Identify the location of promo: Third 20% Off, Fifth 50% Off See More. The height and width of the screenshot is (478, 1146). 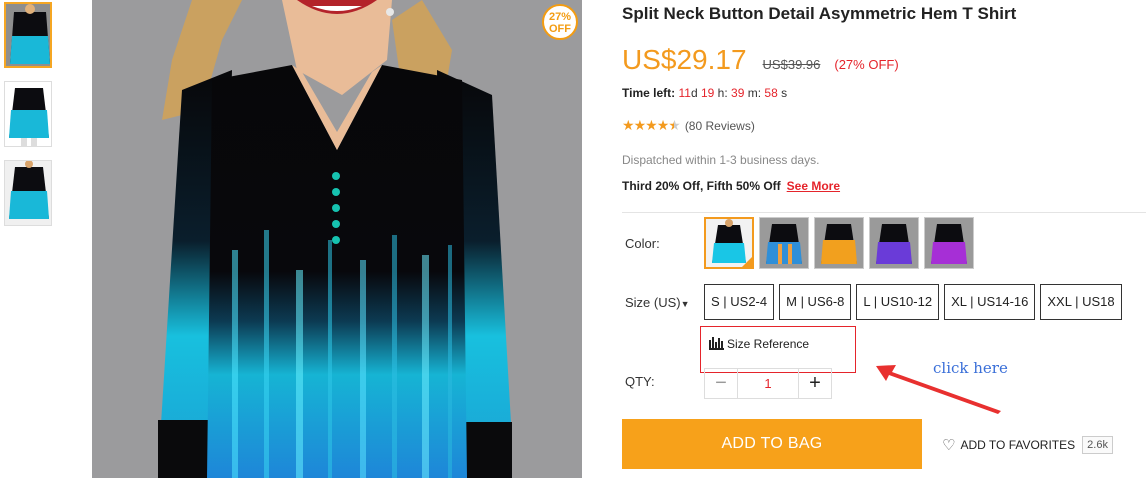
(731, 186).